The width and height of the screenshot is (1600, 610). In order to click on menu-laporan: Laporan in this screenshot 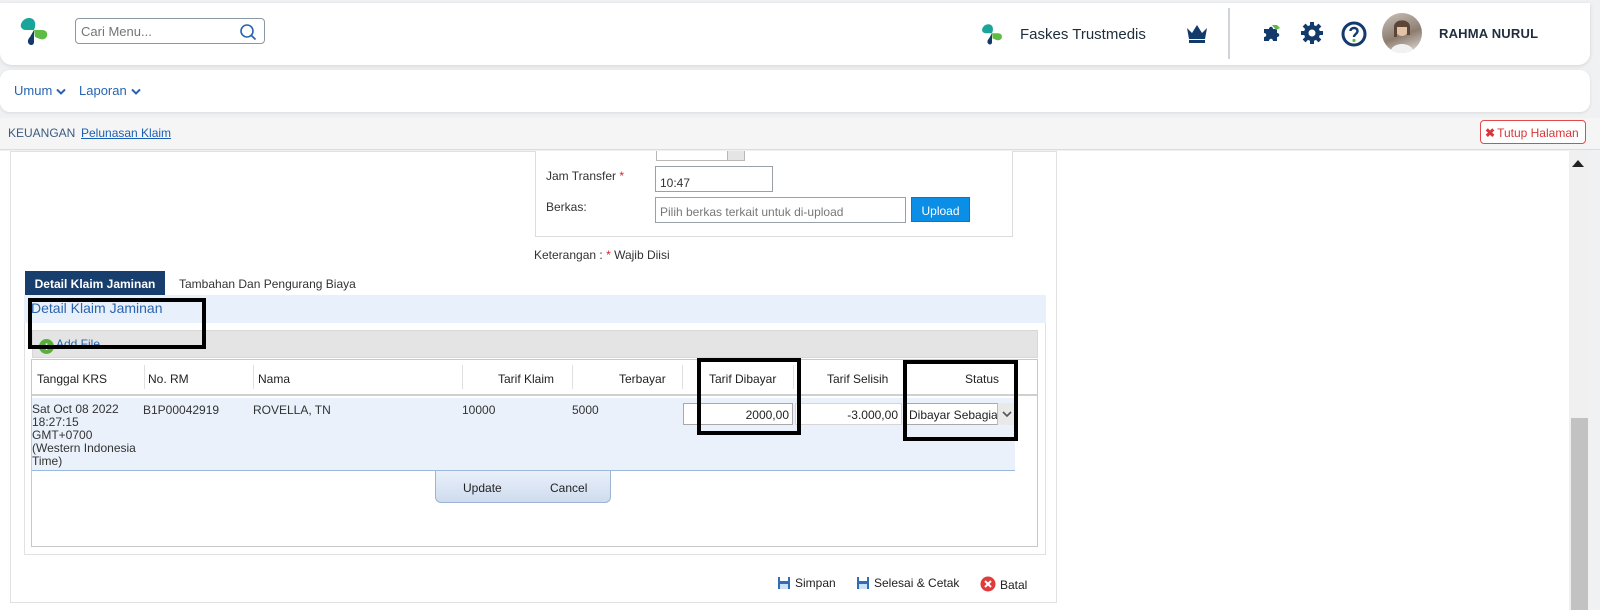, I will do `click(110, 90)`.